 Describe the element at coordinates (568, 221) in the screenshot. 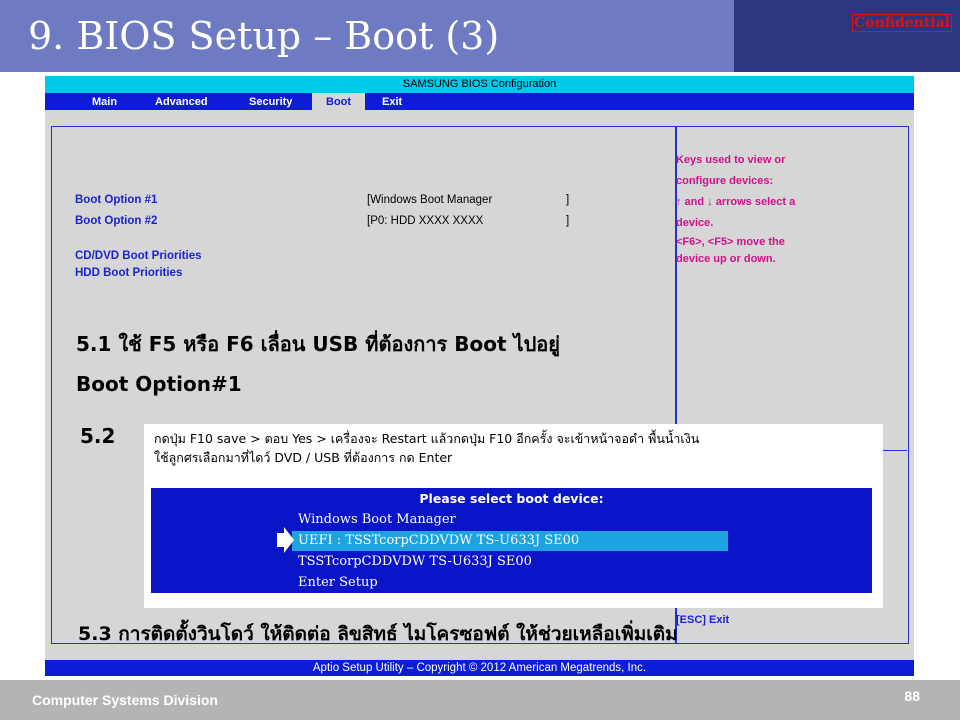

I see `boot-option-2-close: ]` at that location.